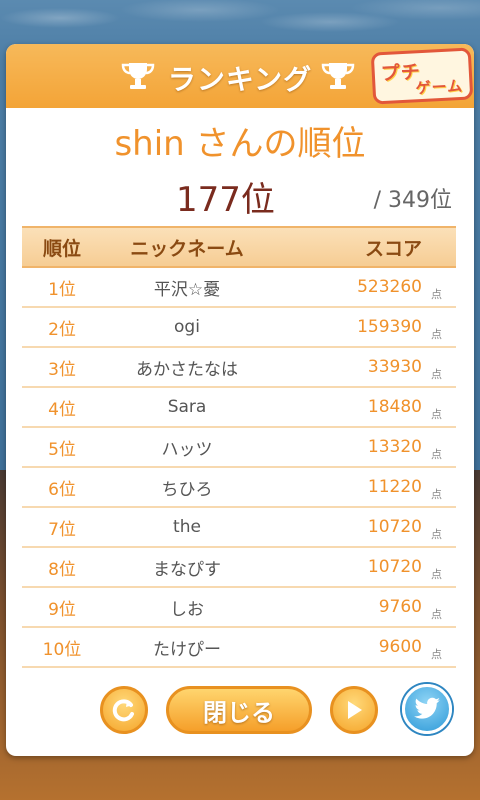 Image resolution: width=480 pixels, height=800 pixels. I want to click on row-score: 11220, so click(394, 487).